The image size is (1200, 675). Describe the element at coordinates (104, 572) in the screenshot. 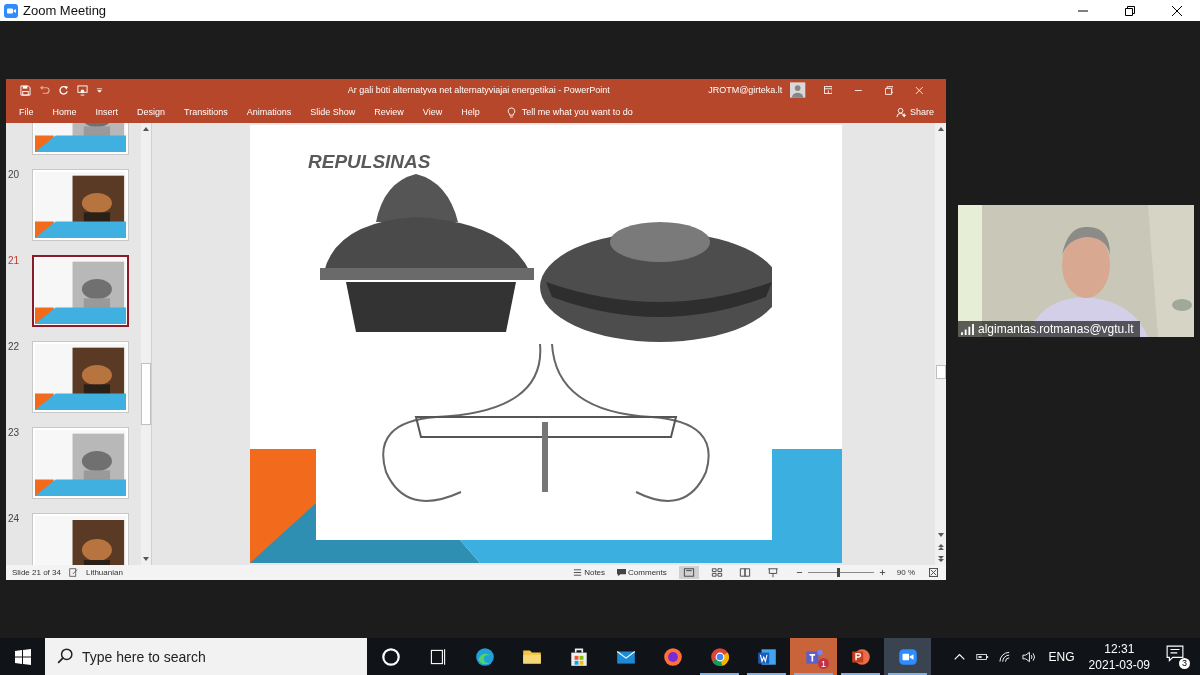

I see `language-label: Lithuanian` at that location.